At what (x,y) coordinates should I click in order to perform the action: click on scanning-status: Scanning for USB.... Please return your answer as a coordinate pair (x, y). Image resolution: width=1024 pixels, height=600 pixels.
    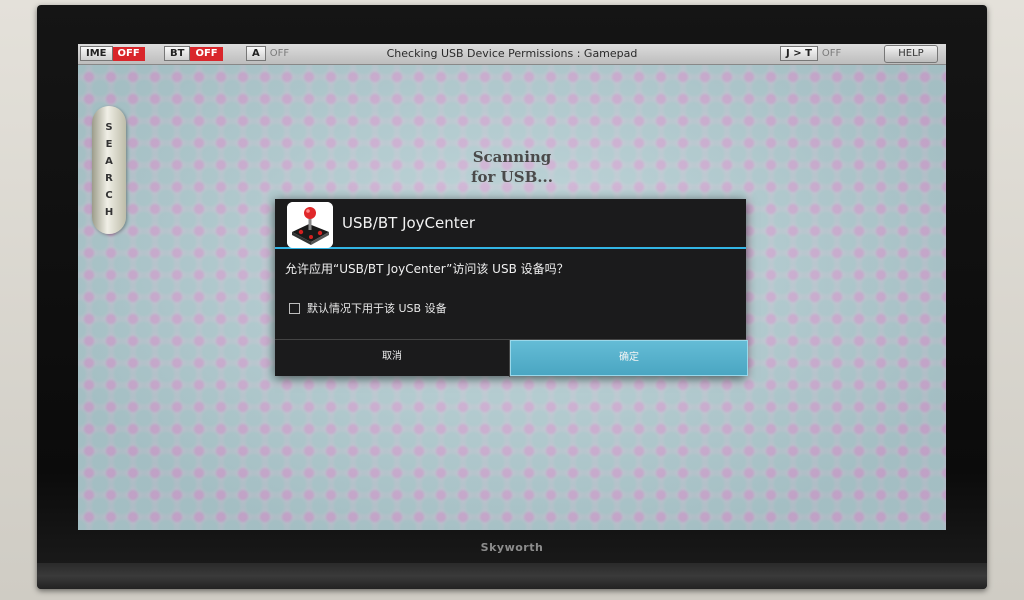
    Looking at the image, I should click on (512, 167).